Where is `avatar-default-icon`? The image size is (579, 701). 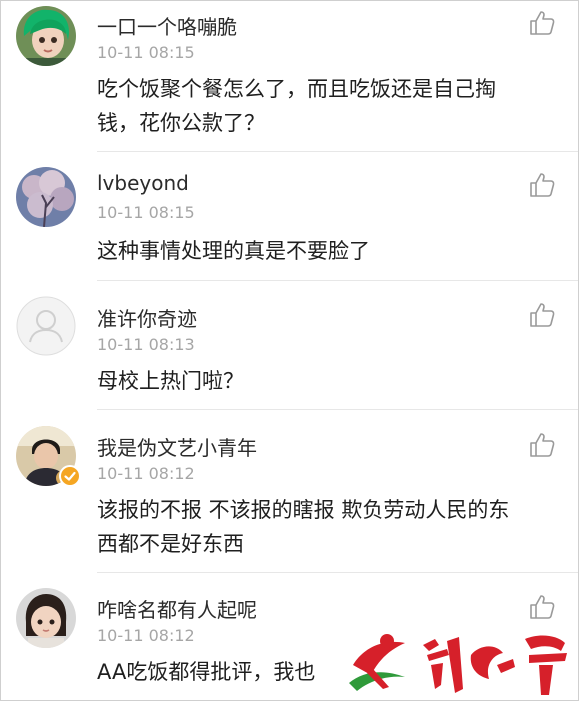 avatar-default-icon is located at coordinates (46, 326).